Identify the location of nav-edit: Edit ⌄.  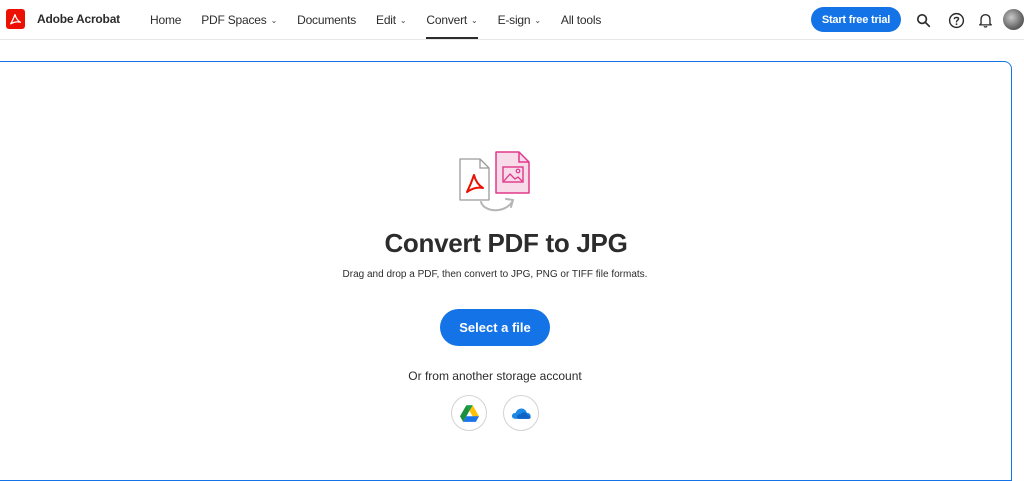
(391, 20).